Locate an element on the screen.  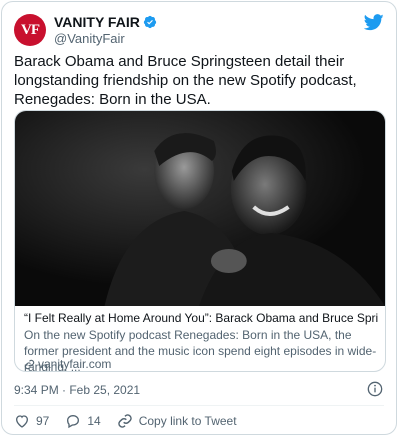
like-button: 97 is located at coordinates (31, 421).